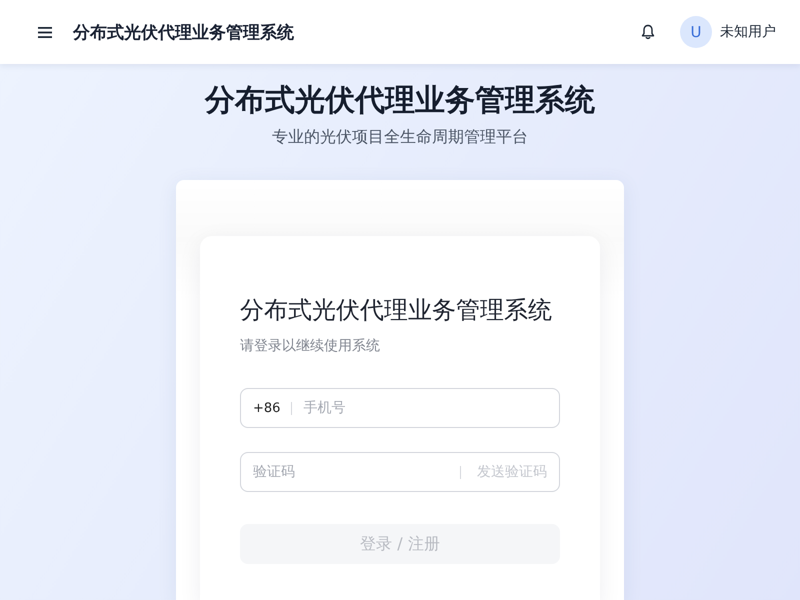 This screenshot has width=800, height=600. What do you see at coordinates (648, 32) in the screenshot?
I see `notification-bell-icon` at bounding box center [648, 32].